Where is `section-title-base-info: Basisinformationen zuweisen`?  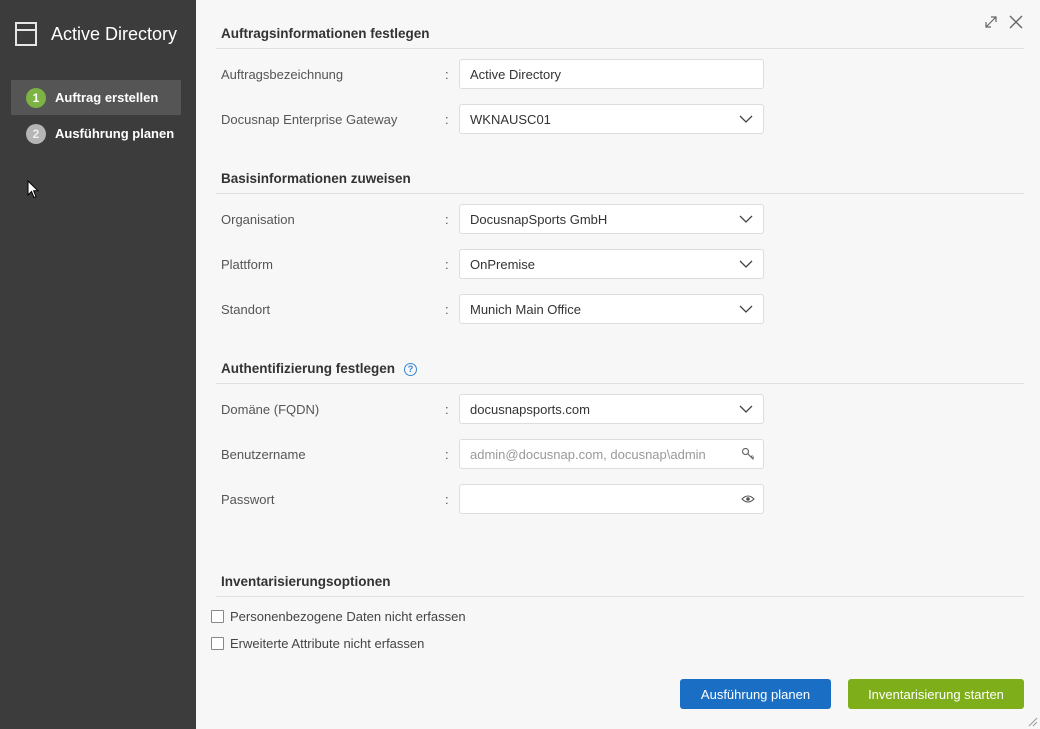 section-title-base-info: Basisinformationen zuweisen is located at coordinates (316, 178).